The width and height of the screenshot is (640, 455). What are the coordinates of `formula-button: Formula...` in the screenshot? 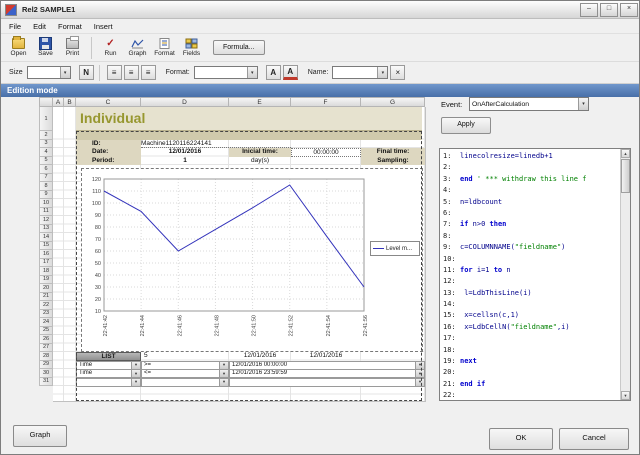 It's located at (239, 47).